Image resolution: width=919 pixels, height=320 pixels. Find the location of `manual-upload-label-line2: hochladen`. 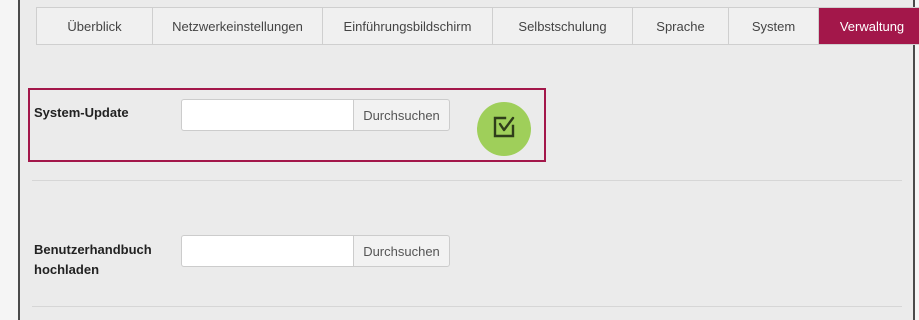

manual-upload-label-line2: hochladen is located at coordinates (67, 269).